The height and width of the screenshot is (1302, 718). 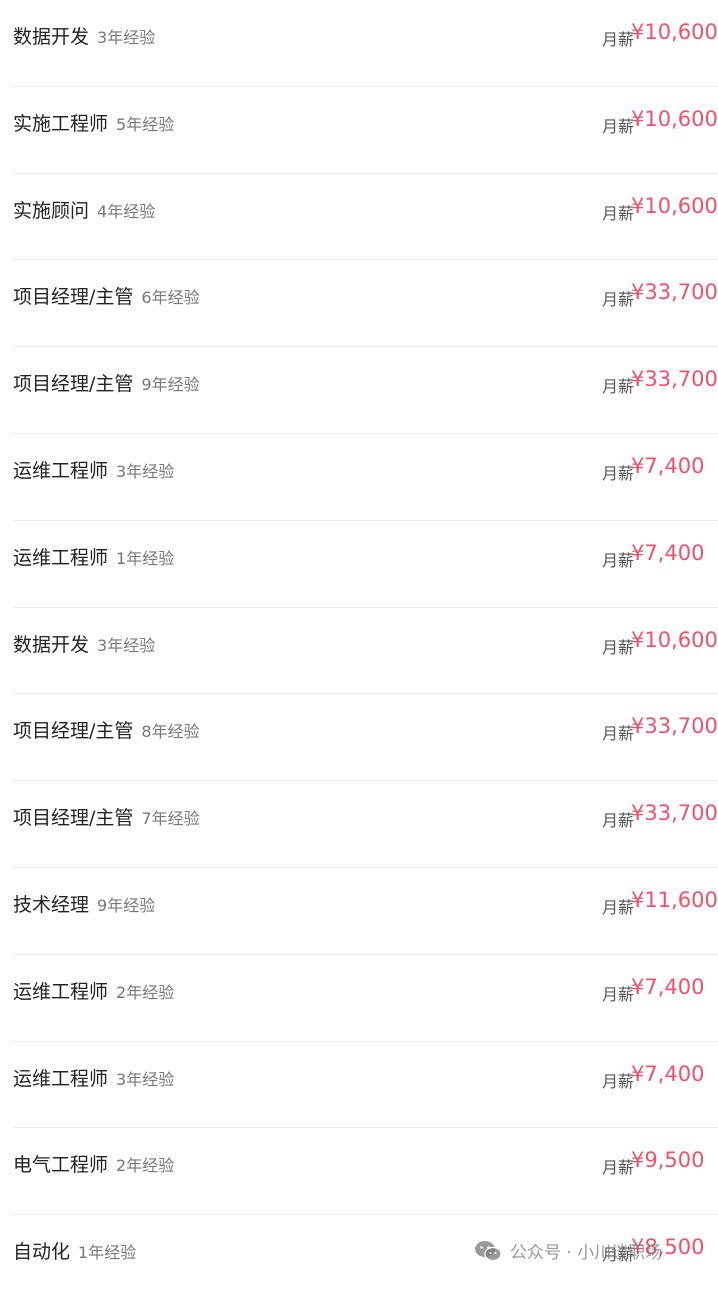 I want to click on salary-value: ¥9,500, so click(x=668, y=1160).